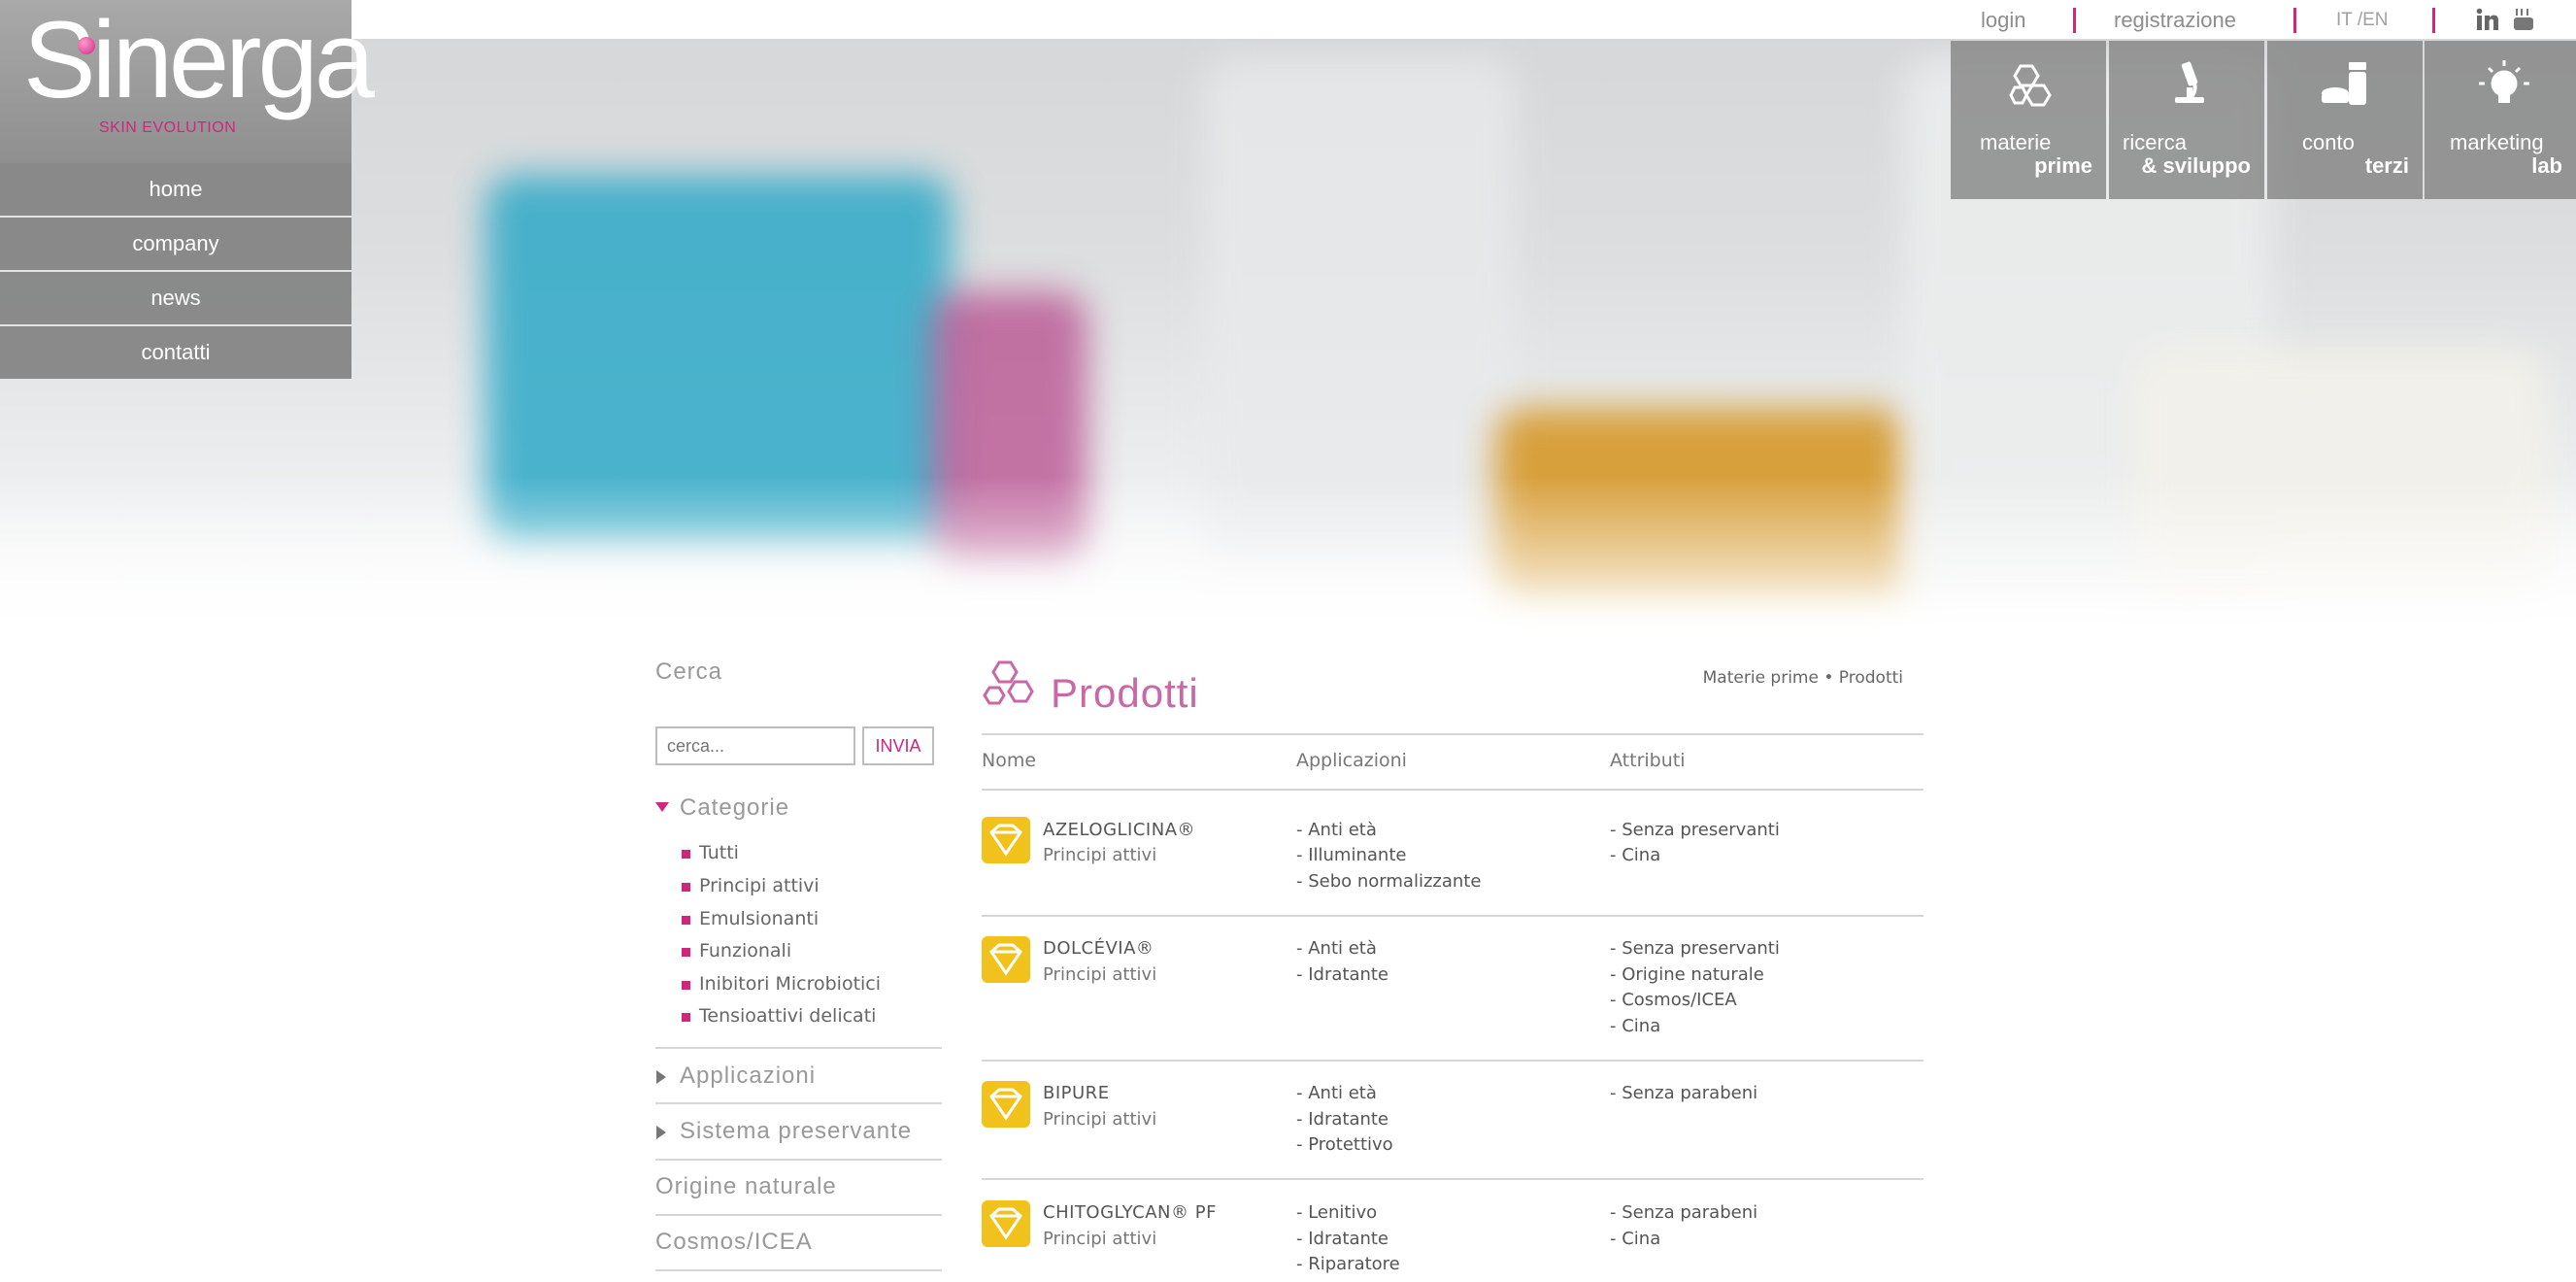 The width and height of the screenshot is (2576, 1282). I want to click on search-submit-button: INVIA, so click(898, 745).